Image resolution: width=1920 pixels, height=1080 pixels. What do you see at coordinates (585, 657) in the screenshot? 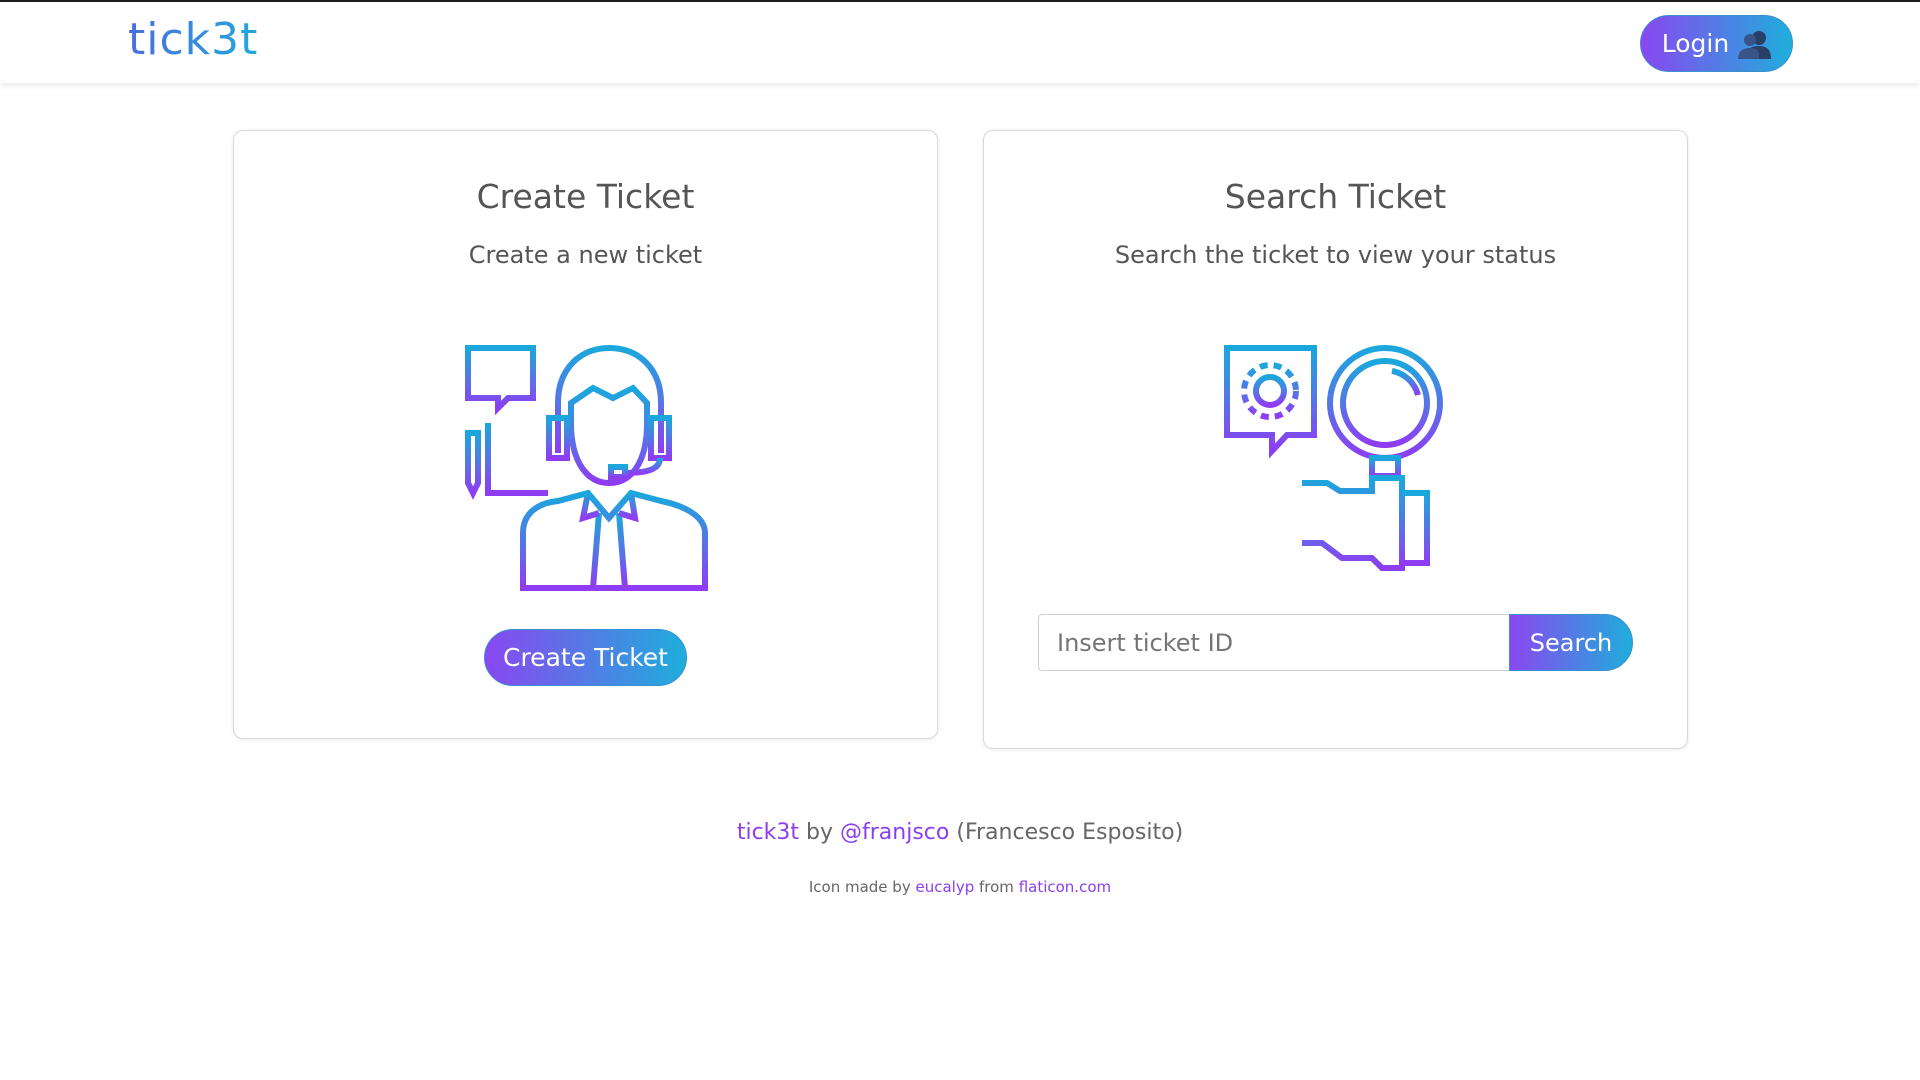
I see `create-ticket-button: Create Ticket` at bounding box center [585, 657].